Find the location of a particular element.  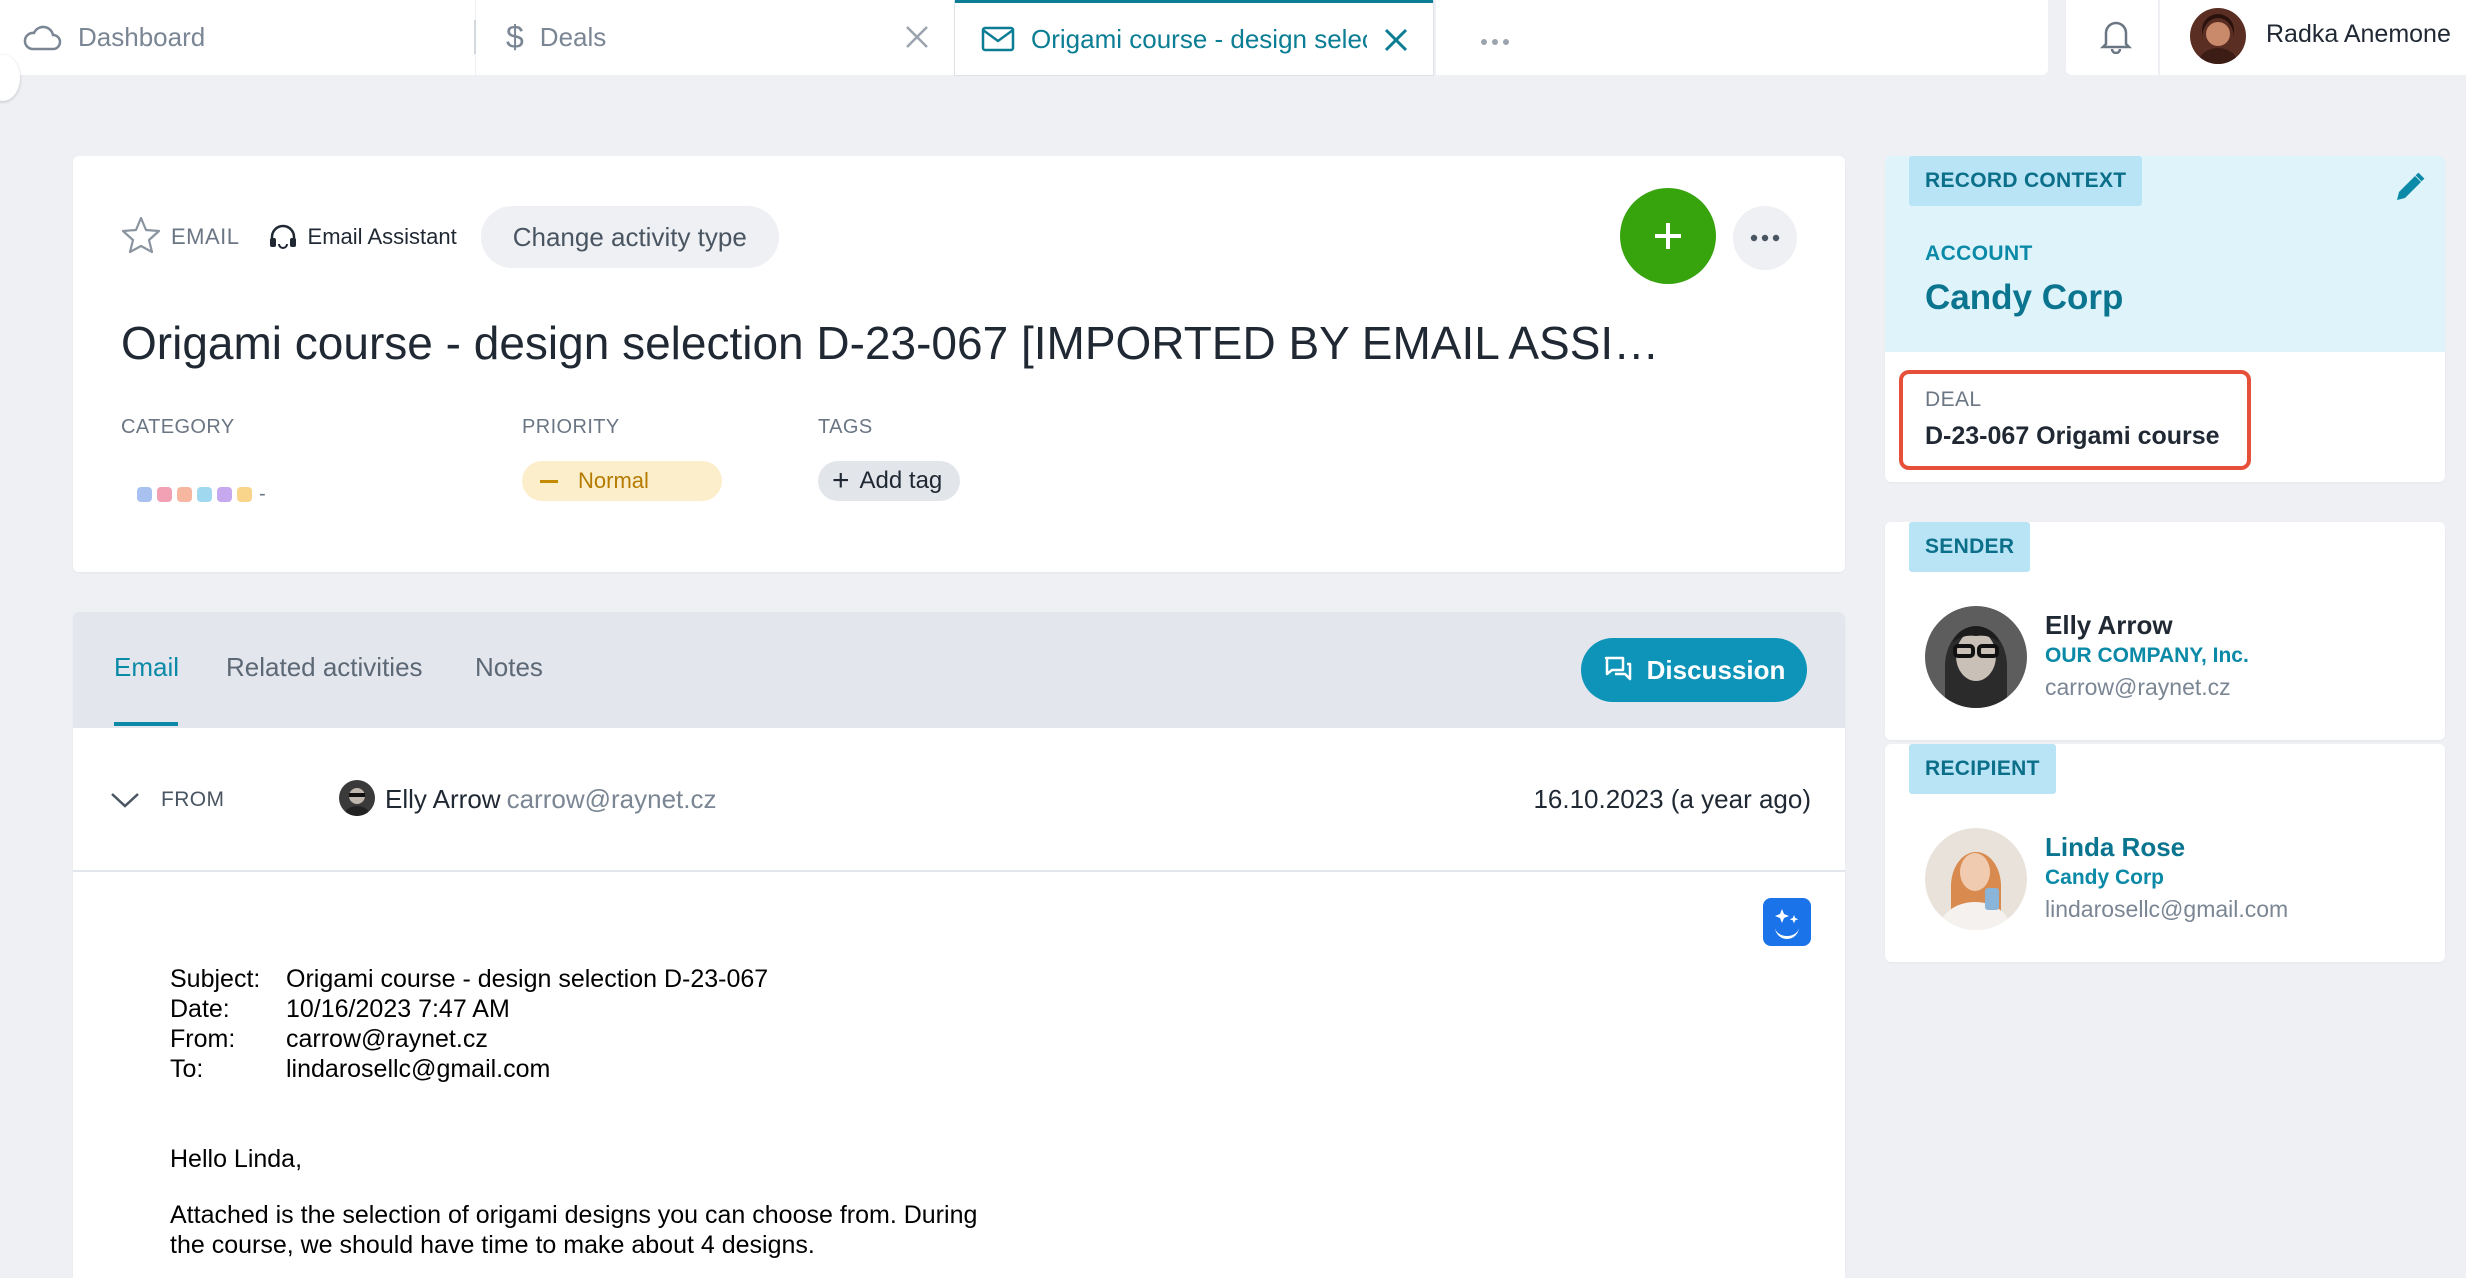

email-header-row: From: carrow@raynet.cz is located at coordinates (573, 1039).